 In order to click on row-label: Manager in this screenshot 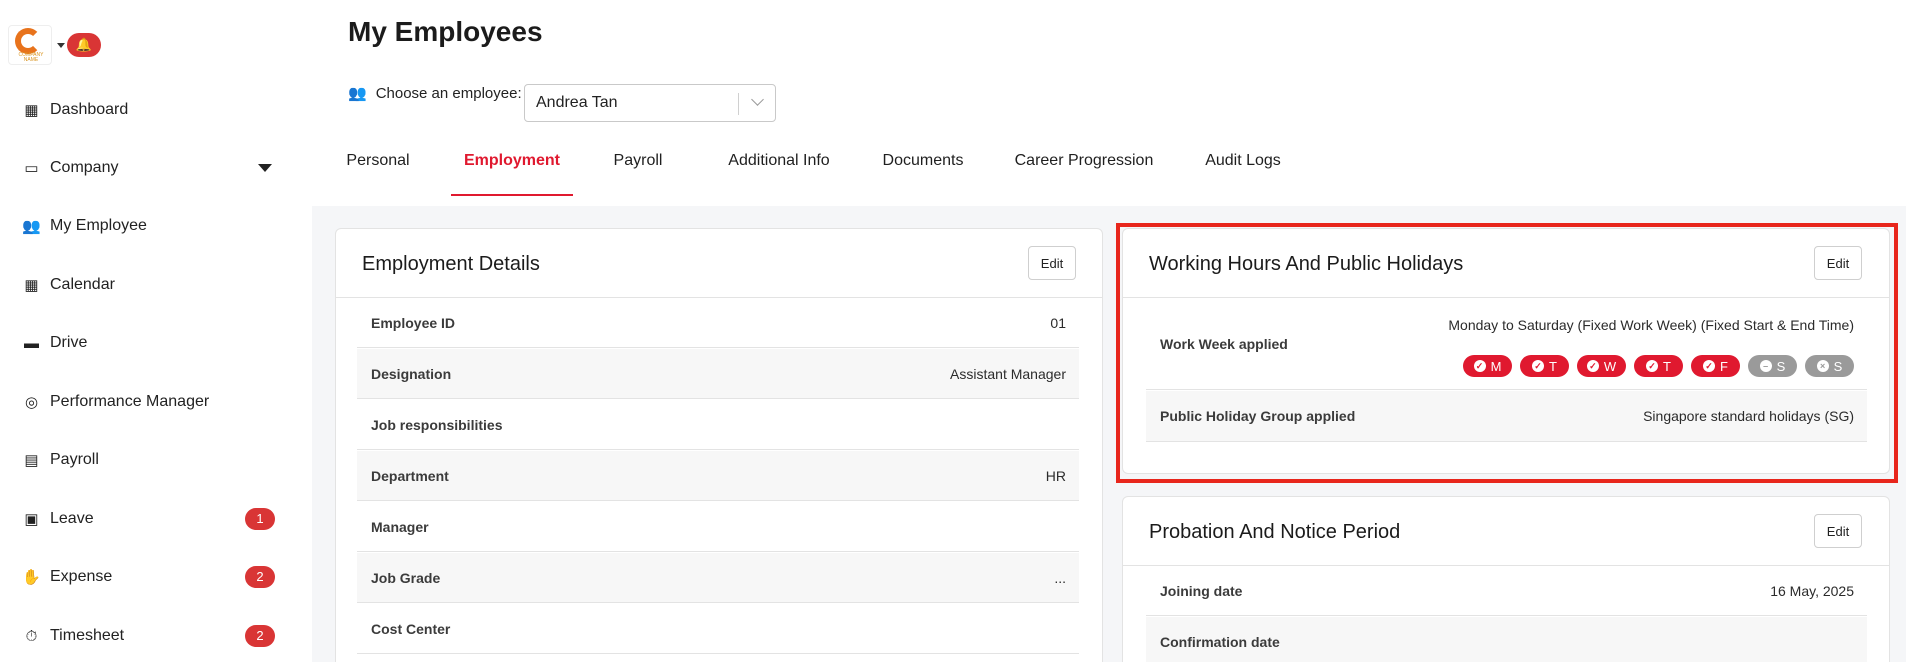, I will do `click(400, 527)`.